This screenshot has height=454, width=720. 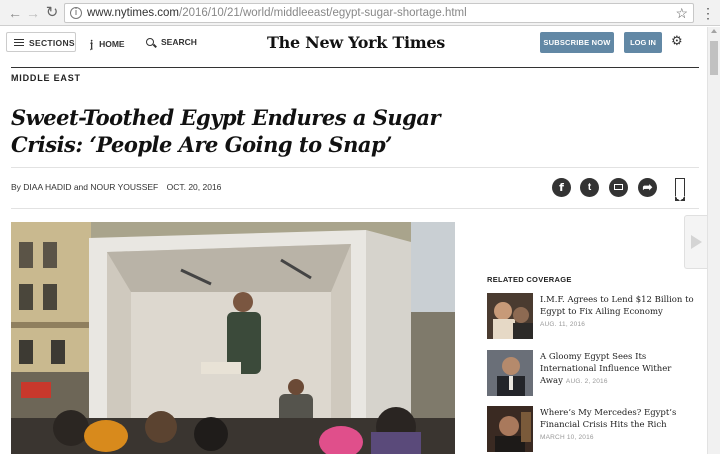 What do you see at coordinates (133, 13) in the screenshot?
I see `url-host: www.nytimes.com` at bounding box center [133, 13].